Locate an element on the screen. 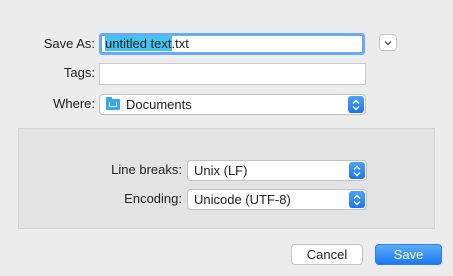 Image resolution: width=453 pixels, height=276 pixels. save-button: Save is located at coordinates (408, 254).